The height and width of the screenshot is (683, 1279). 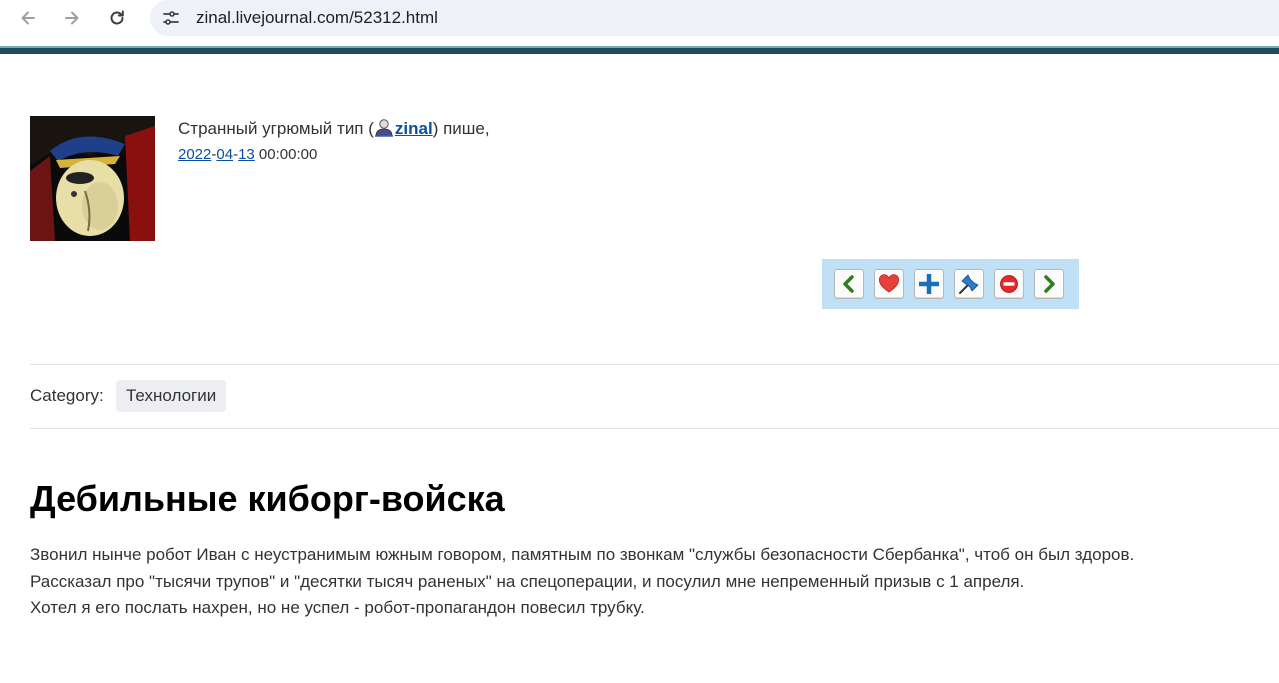 I want to click on site-header-bar, so click(x=639, y=50).